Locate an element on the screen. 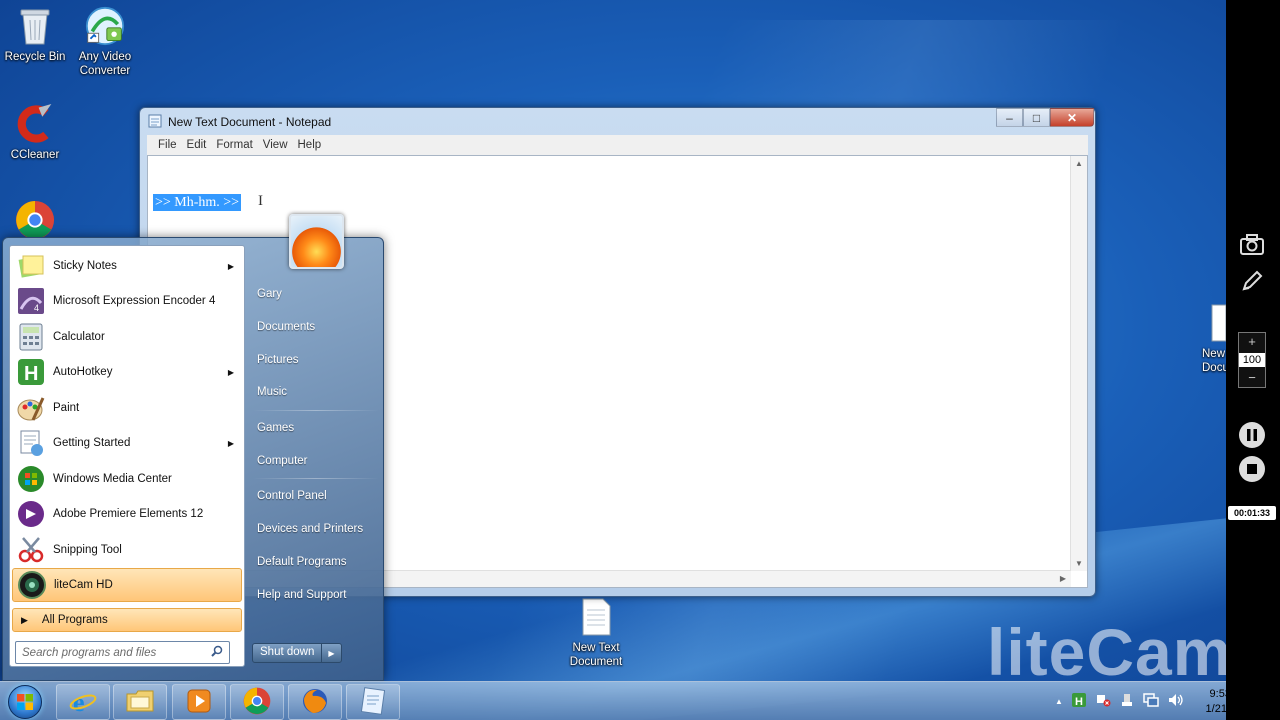 The width and height of the screenshot is (1280, 720). start-search-input: Search programs and files is located at coordinates (122, 652).